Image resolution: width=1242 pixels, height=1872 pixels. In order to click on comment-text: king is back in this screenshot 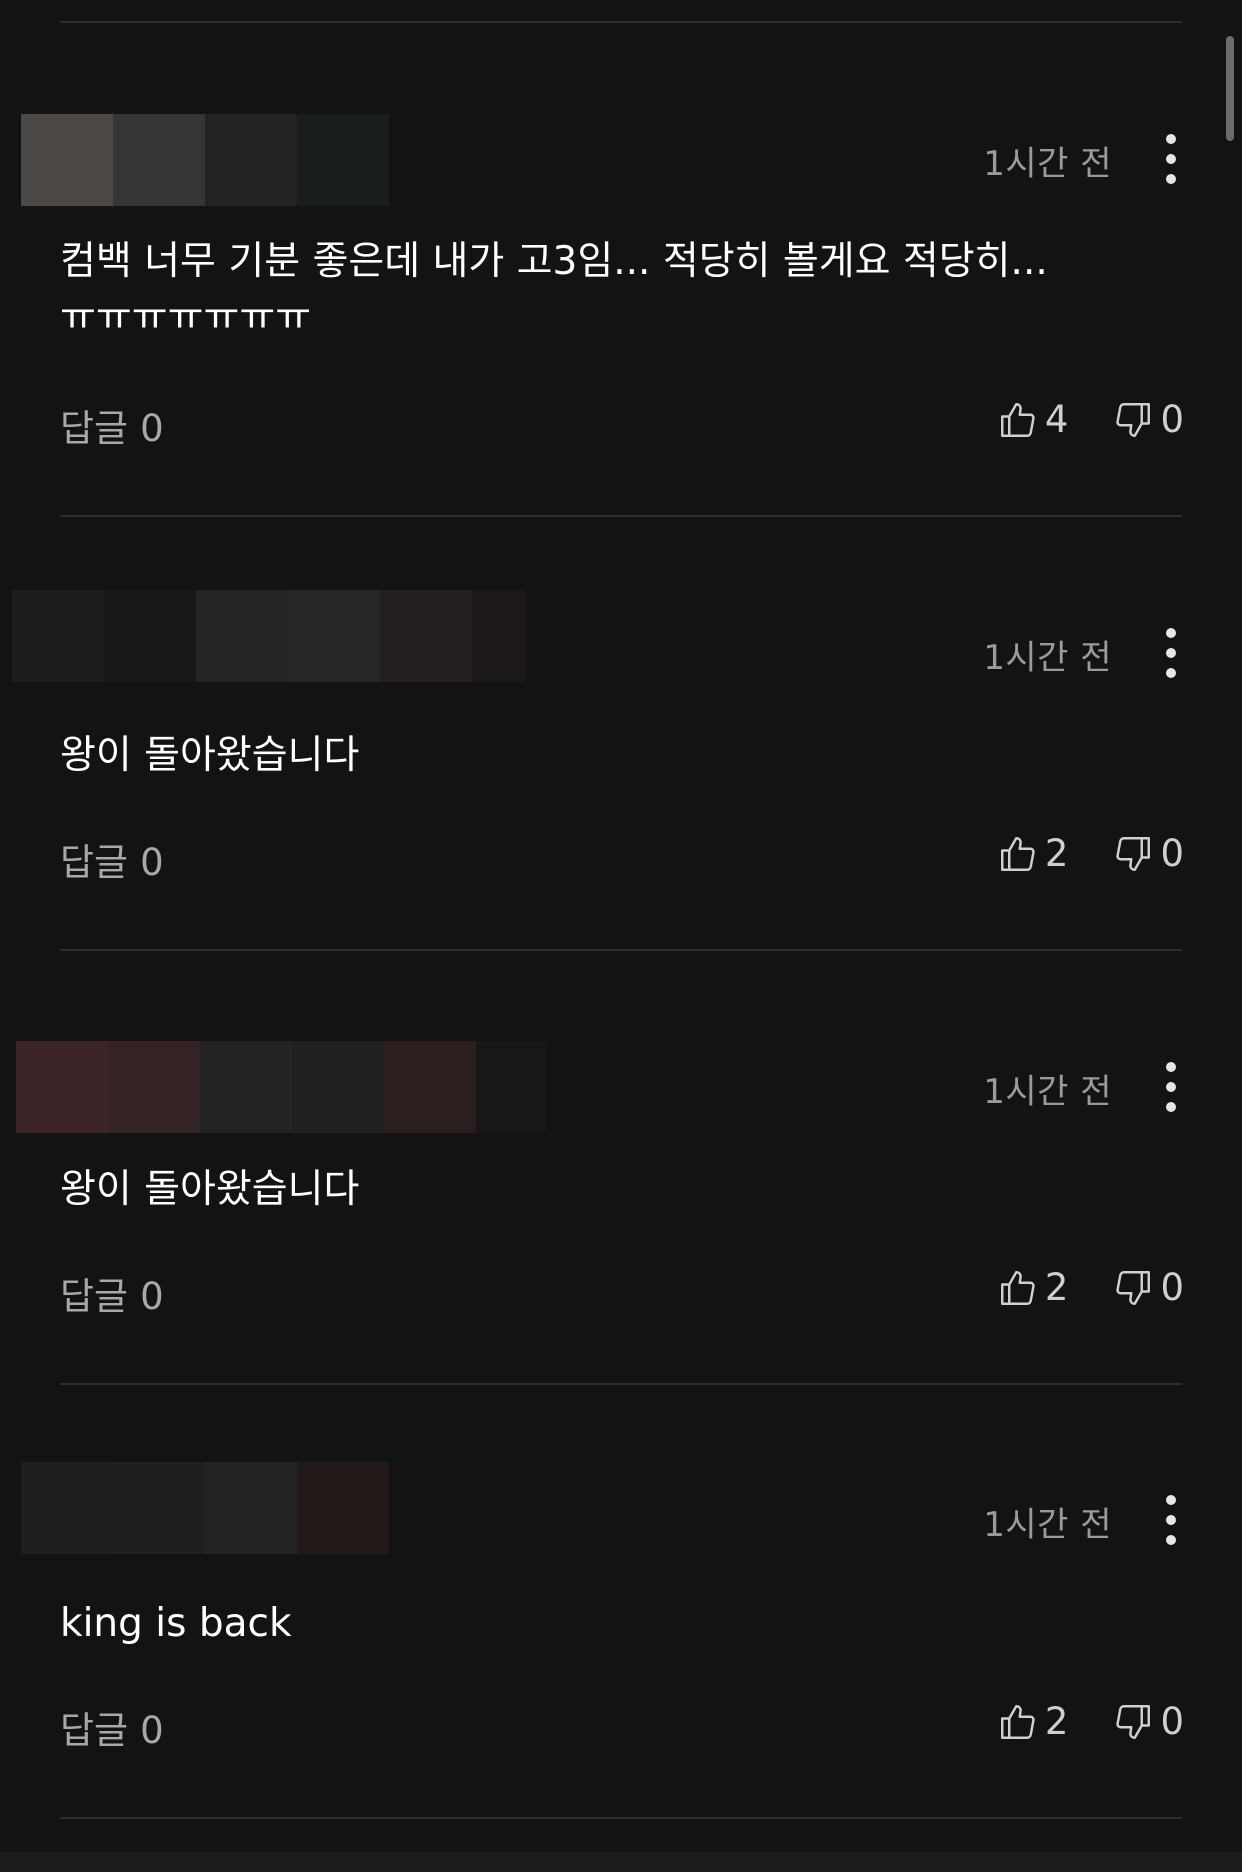, I will do `click(176, 1623)`.